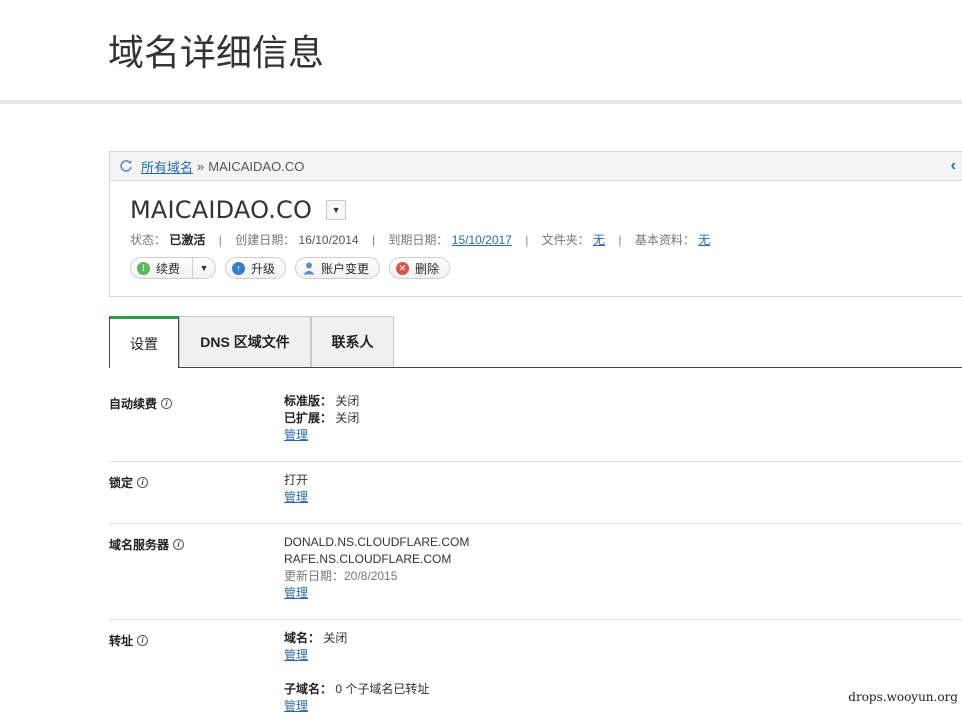 The image size is (962, 720). Describe the element at coordinates (302, 638) in the screenshot. I see `forwarding-domain-key: 域名：` at that location.